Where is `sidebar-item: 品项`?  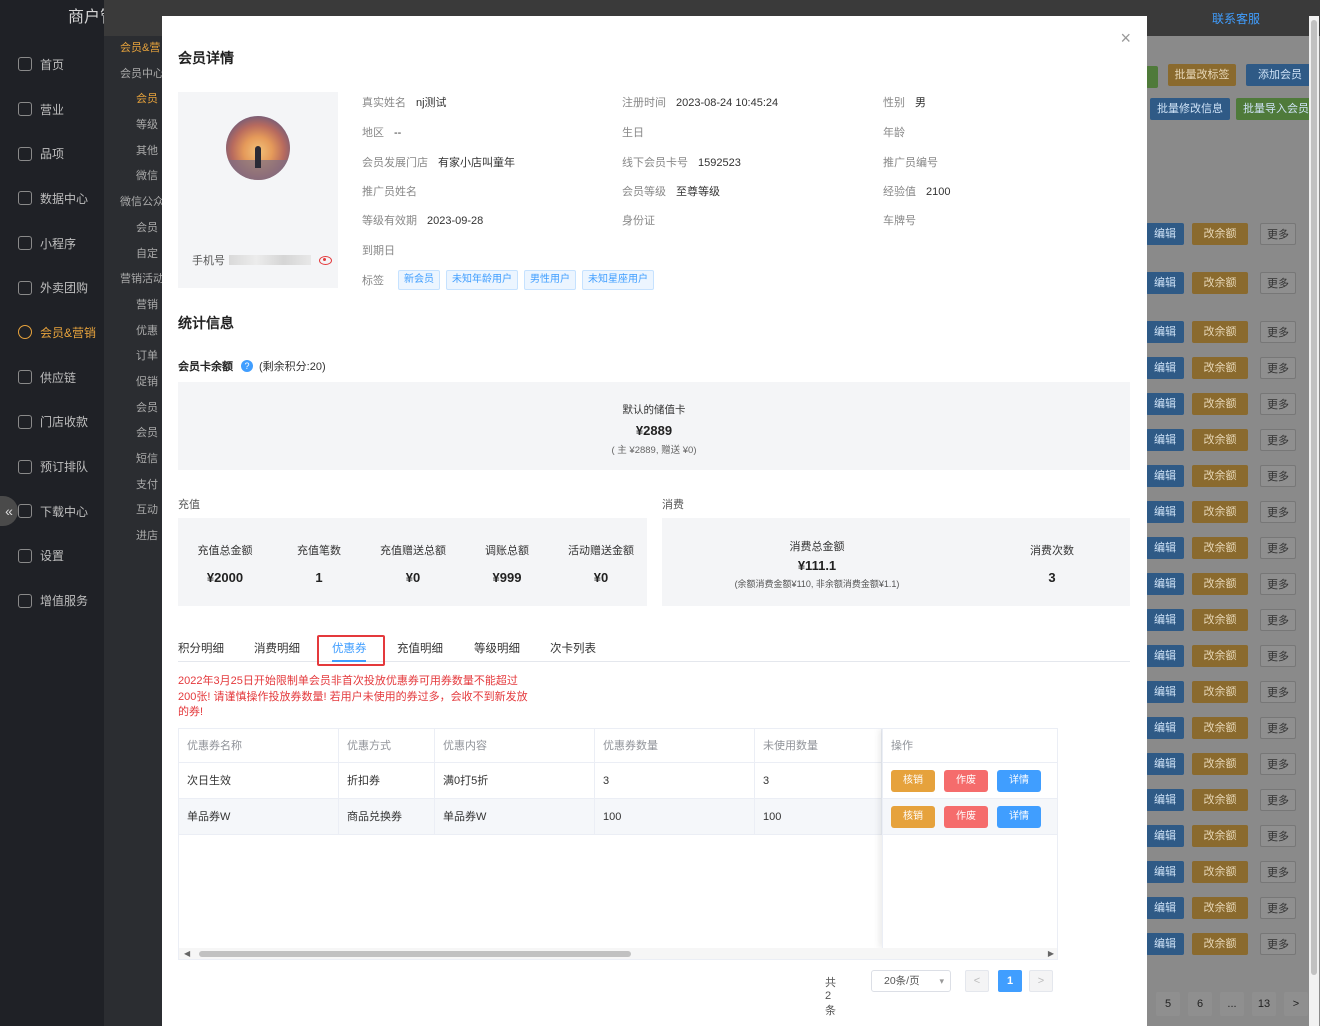
sidebar-item: 品项 is located at coordinates (52, 153).